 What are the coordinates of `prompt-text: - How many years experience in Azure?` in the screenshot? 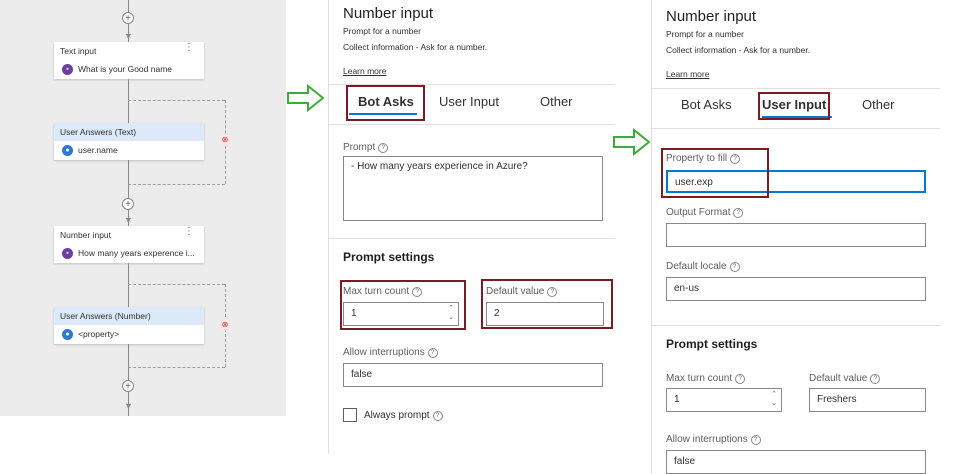 It's located at (439, 166).